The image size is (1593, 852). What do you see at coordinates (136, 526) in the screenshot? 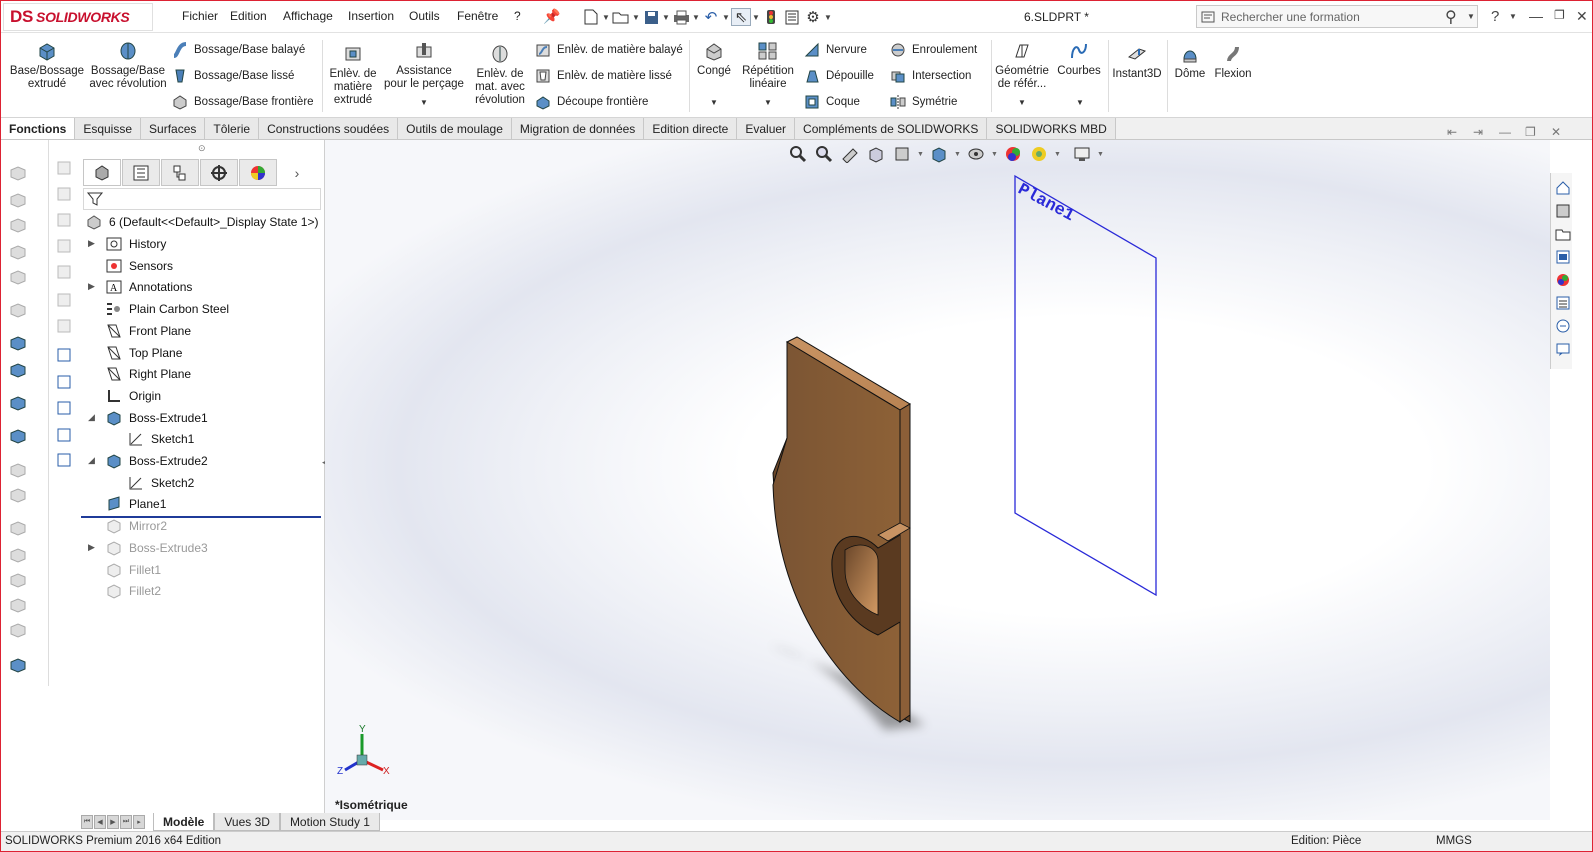
I see `tree-item: Mirror2` at bounding box center [136, 526].